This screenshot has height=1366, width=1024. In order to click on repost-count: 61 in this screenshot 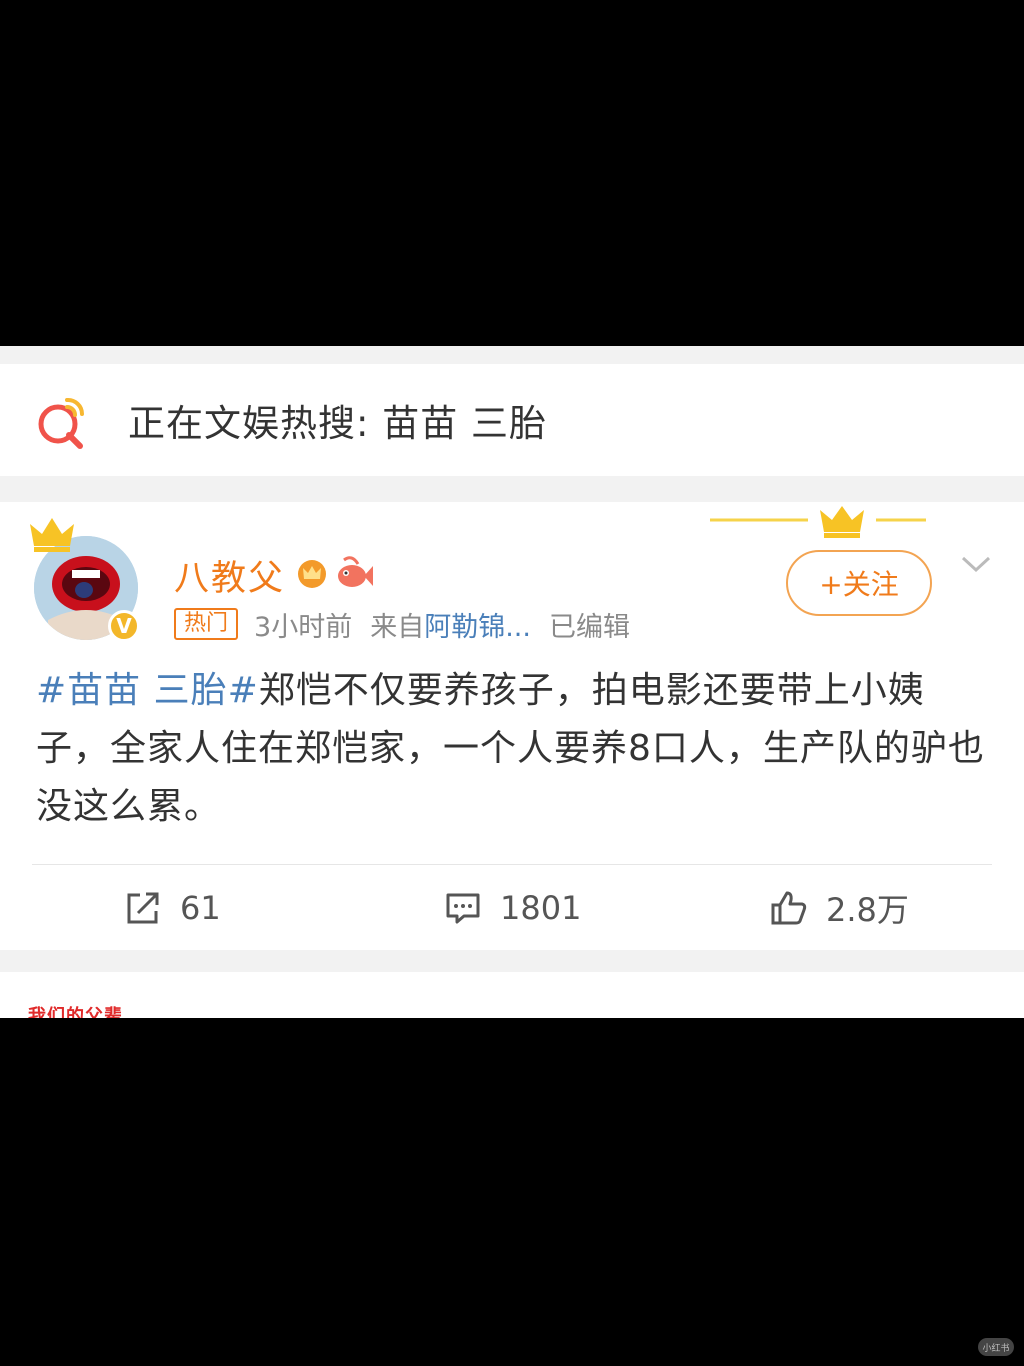, I will do `click(200, 908)`.